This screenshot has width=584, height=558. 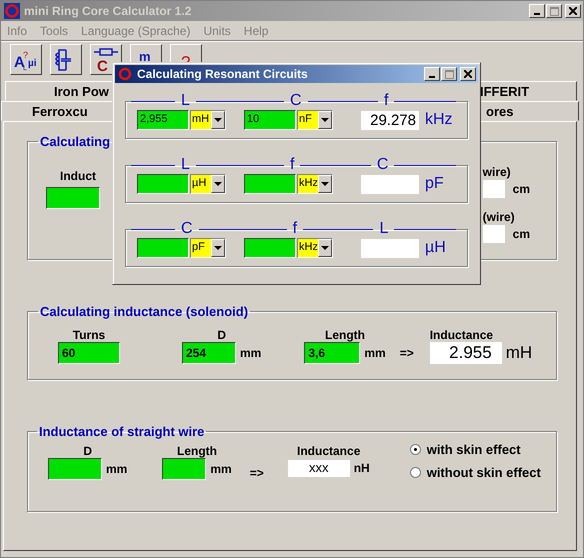 What do you see at coordinates (122, 431) in the screenshot?
I see `group-title: Inductance of straight wire` at bounding box center [122, 431].